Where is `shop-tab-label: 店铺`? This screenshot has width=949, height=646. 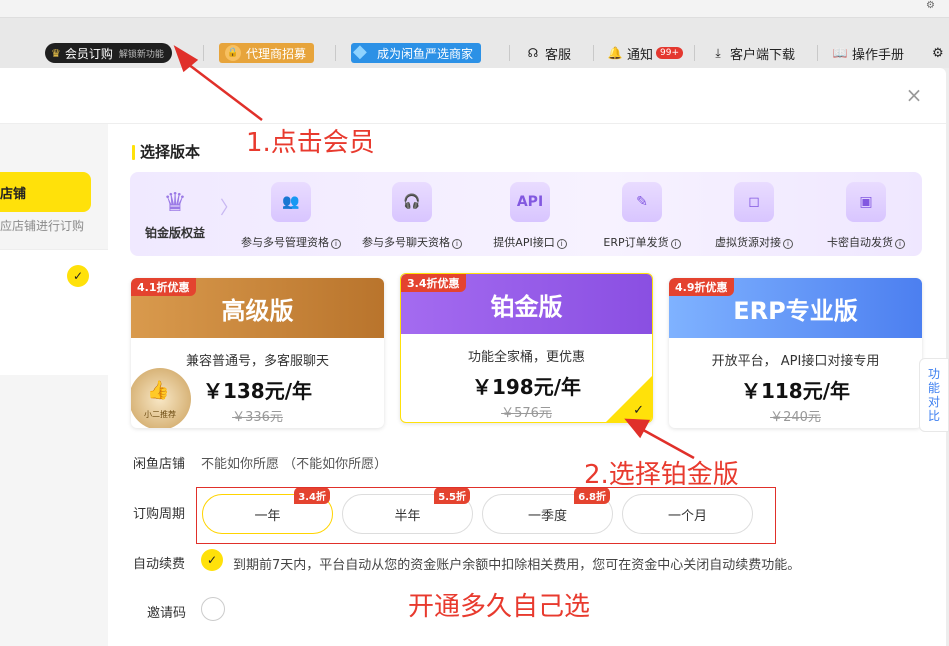 shop-tab-label: 店铺 is located at coordinates (13, 194).